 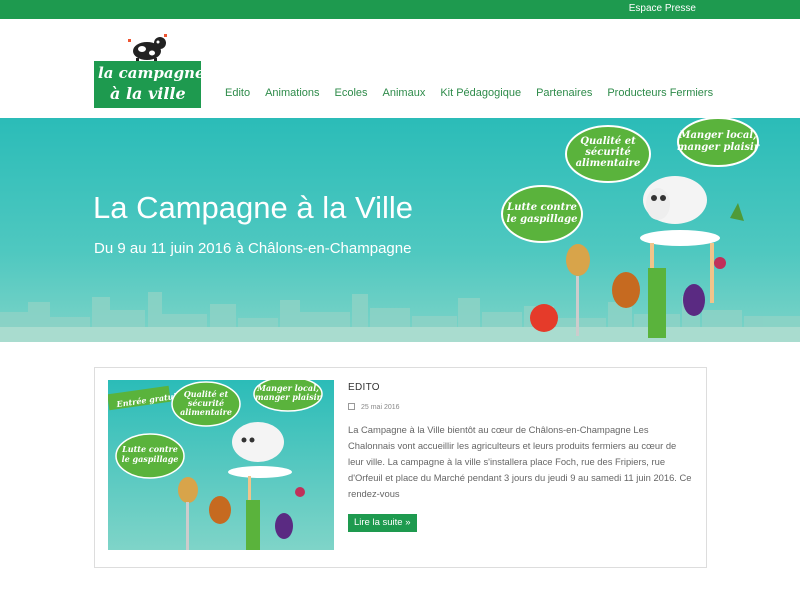 What do you see at coordinates (718, 141) in the screenshot?
I see `bubble-local-text: Manger local, manger plaisir` at bounding box center [718, 141].